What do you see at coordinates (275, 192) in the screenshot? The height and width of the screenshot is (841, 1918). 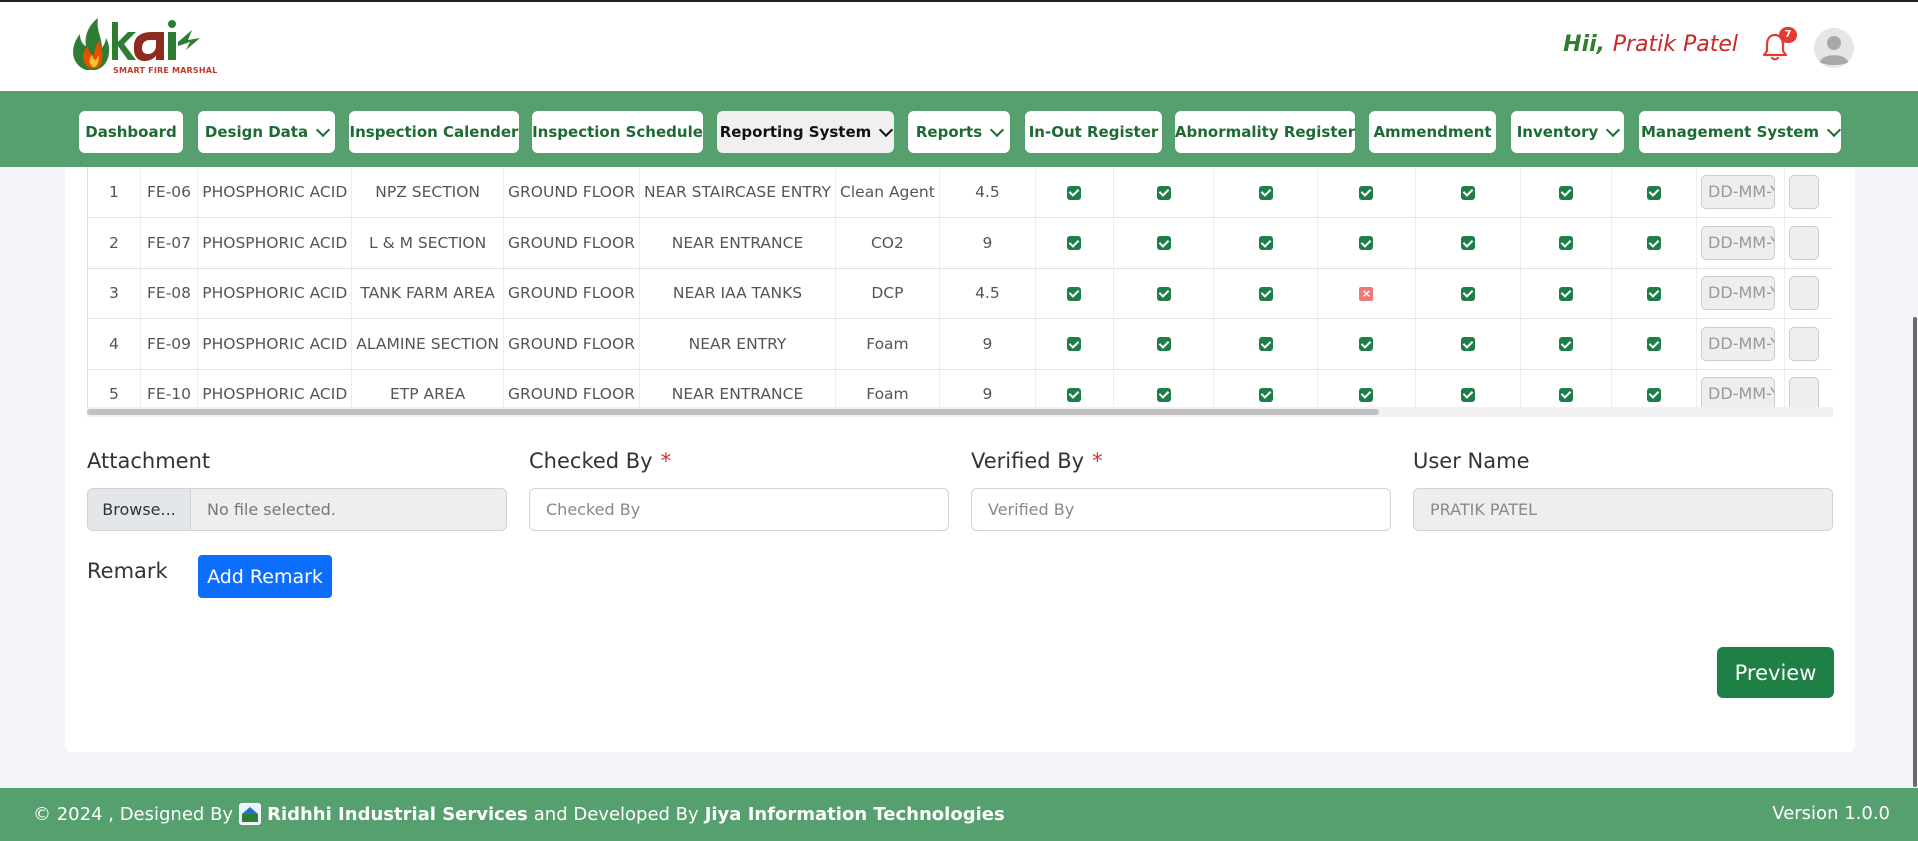 I see `cell-plant: PHOSPHORIC ACID` at bounding box center [275, 192].